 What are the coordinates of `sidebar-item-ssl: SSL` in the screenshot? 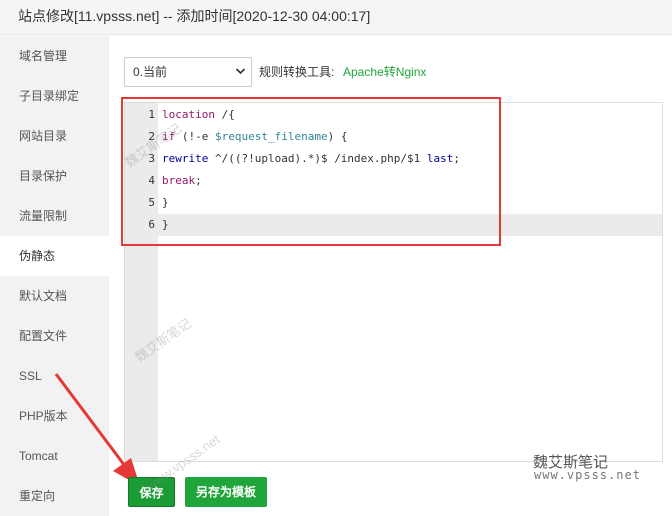 It's located at (54, 376).